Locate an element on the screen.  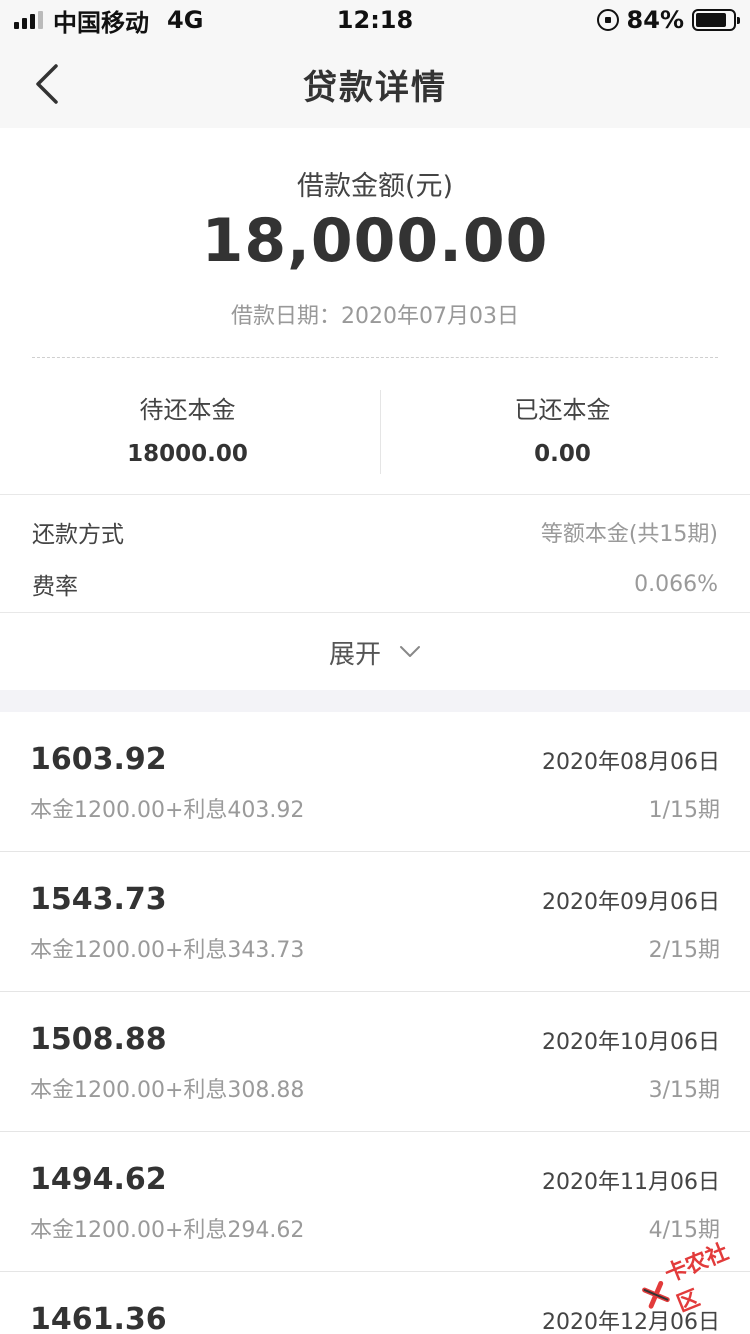
chevron-left-icon is located at coordinates (50, 84).